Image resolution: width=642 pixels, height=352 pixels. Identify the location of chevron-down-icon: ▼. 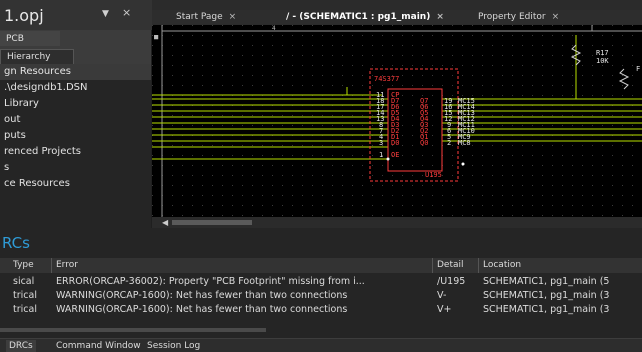
(105, 14).